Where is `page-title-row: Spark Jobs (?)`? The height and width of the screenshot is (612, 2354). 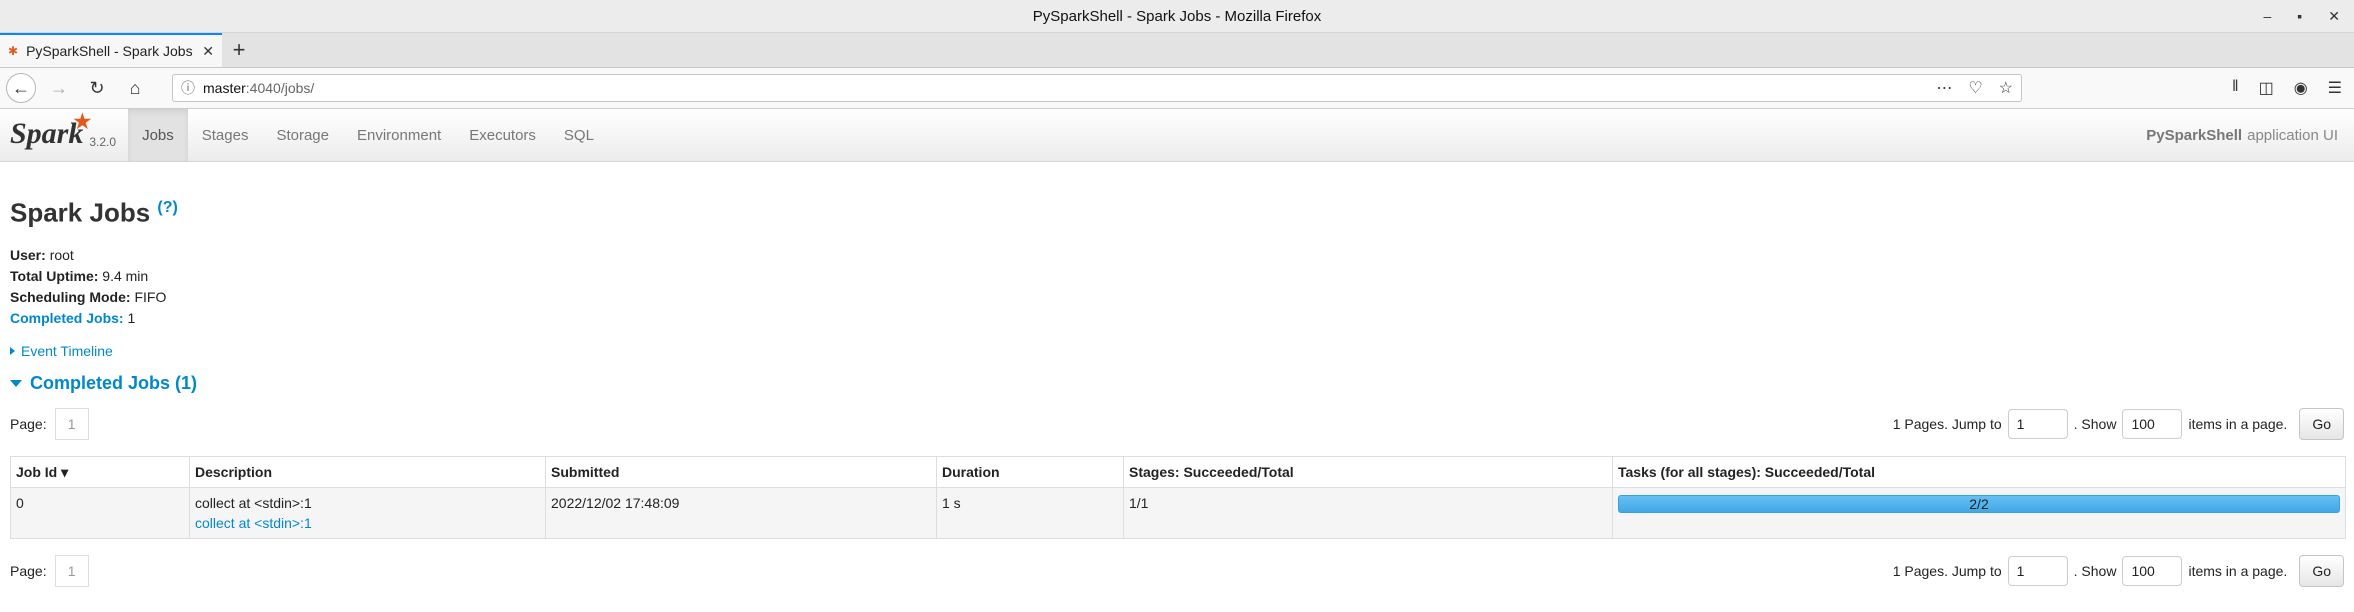
page-title-row: Spark Jobs (?) is located at coordinates (1177, 210).